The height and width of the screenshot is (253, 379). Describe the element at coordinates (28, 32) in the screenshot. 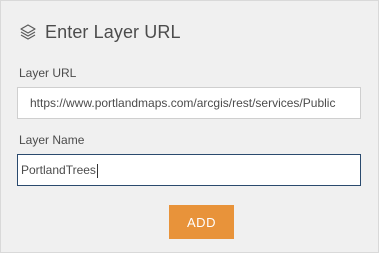

I see `layers-icon` at that location.